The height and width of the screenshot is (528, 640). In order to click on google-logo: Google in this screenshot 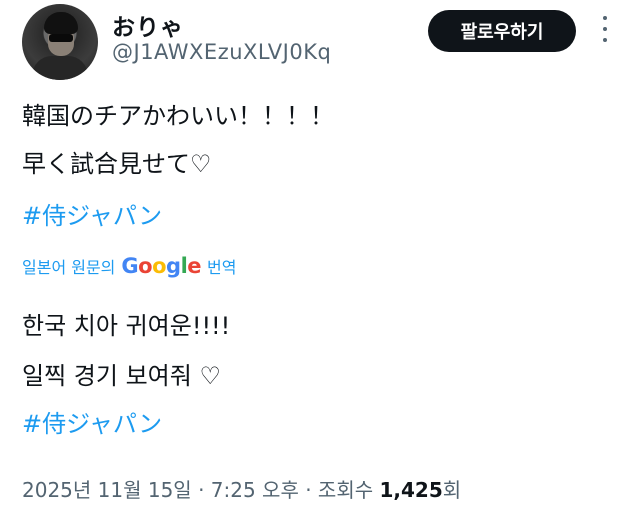, I will do `click(161, 266)`.